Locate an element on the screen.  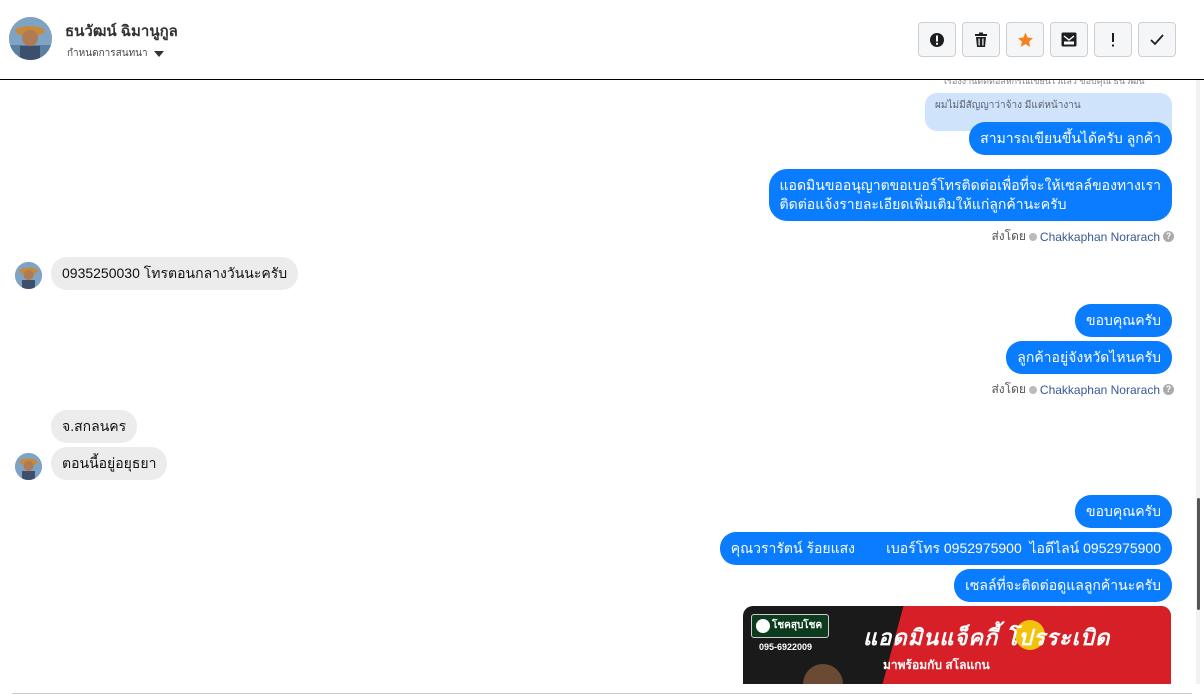
delete-button is located at coordinates (981, 39).